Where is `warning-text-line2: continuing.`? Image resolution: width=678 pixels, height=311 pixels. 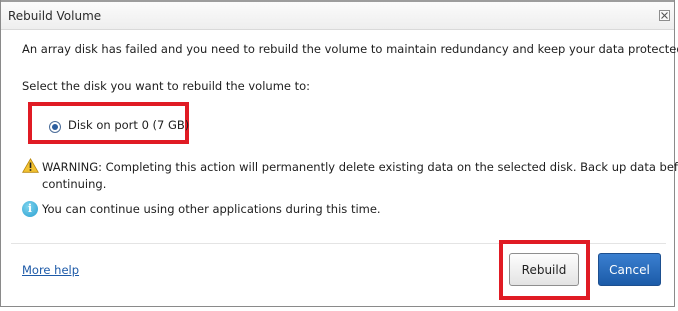 warning-text-line2: continuing. is located at coordinates (74, 184).